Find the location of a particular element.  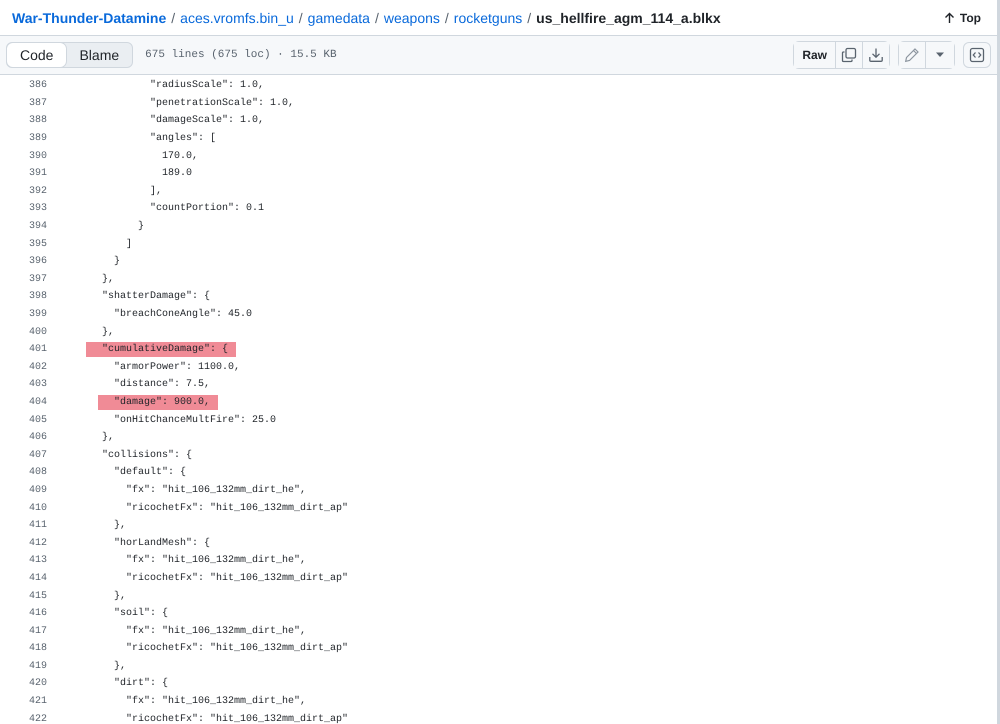

raw-button: Raw is located at coordinates (815, 55).